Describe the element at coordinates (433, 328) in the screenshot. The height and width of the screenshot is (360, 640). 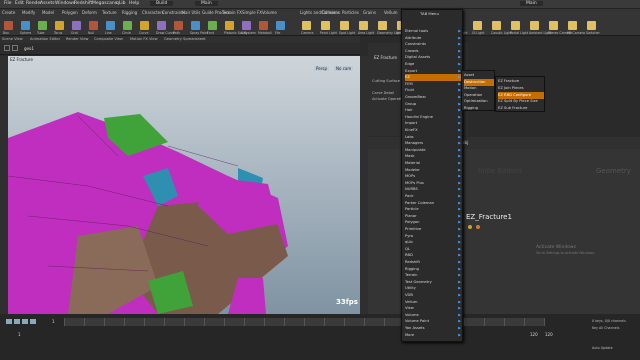
I see `tab-menu-item: Yan Assets ▶` at that location.